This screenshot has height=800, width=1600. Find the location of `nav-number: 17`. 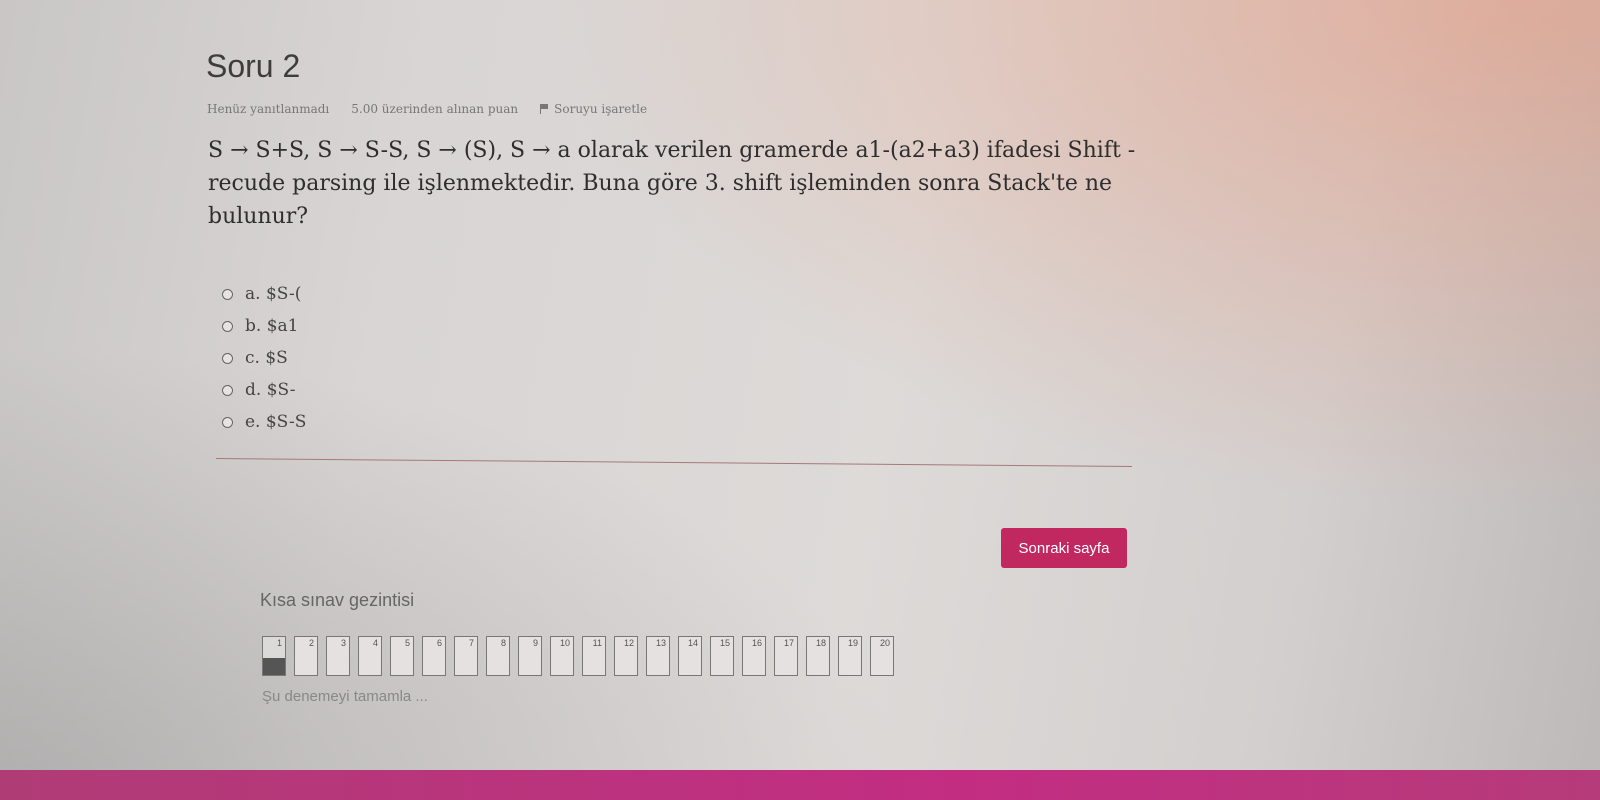

nav-number: 17 is located at coordinates (788, 643).